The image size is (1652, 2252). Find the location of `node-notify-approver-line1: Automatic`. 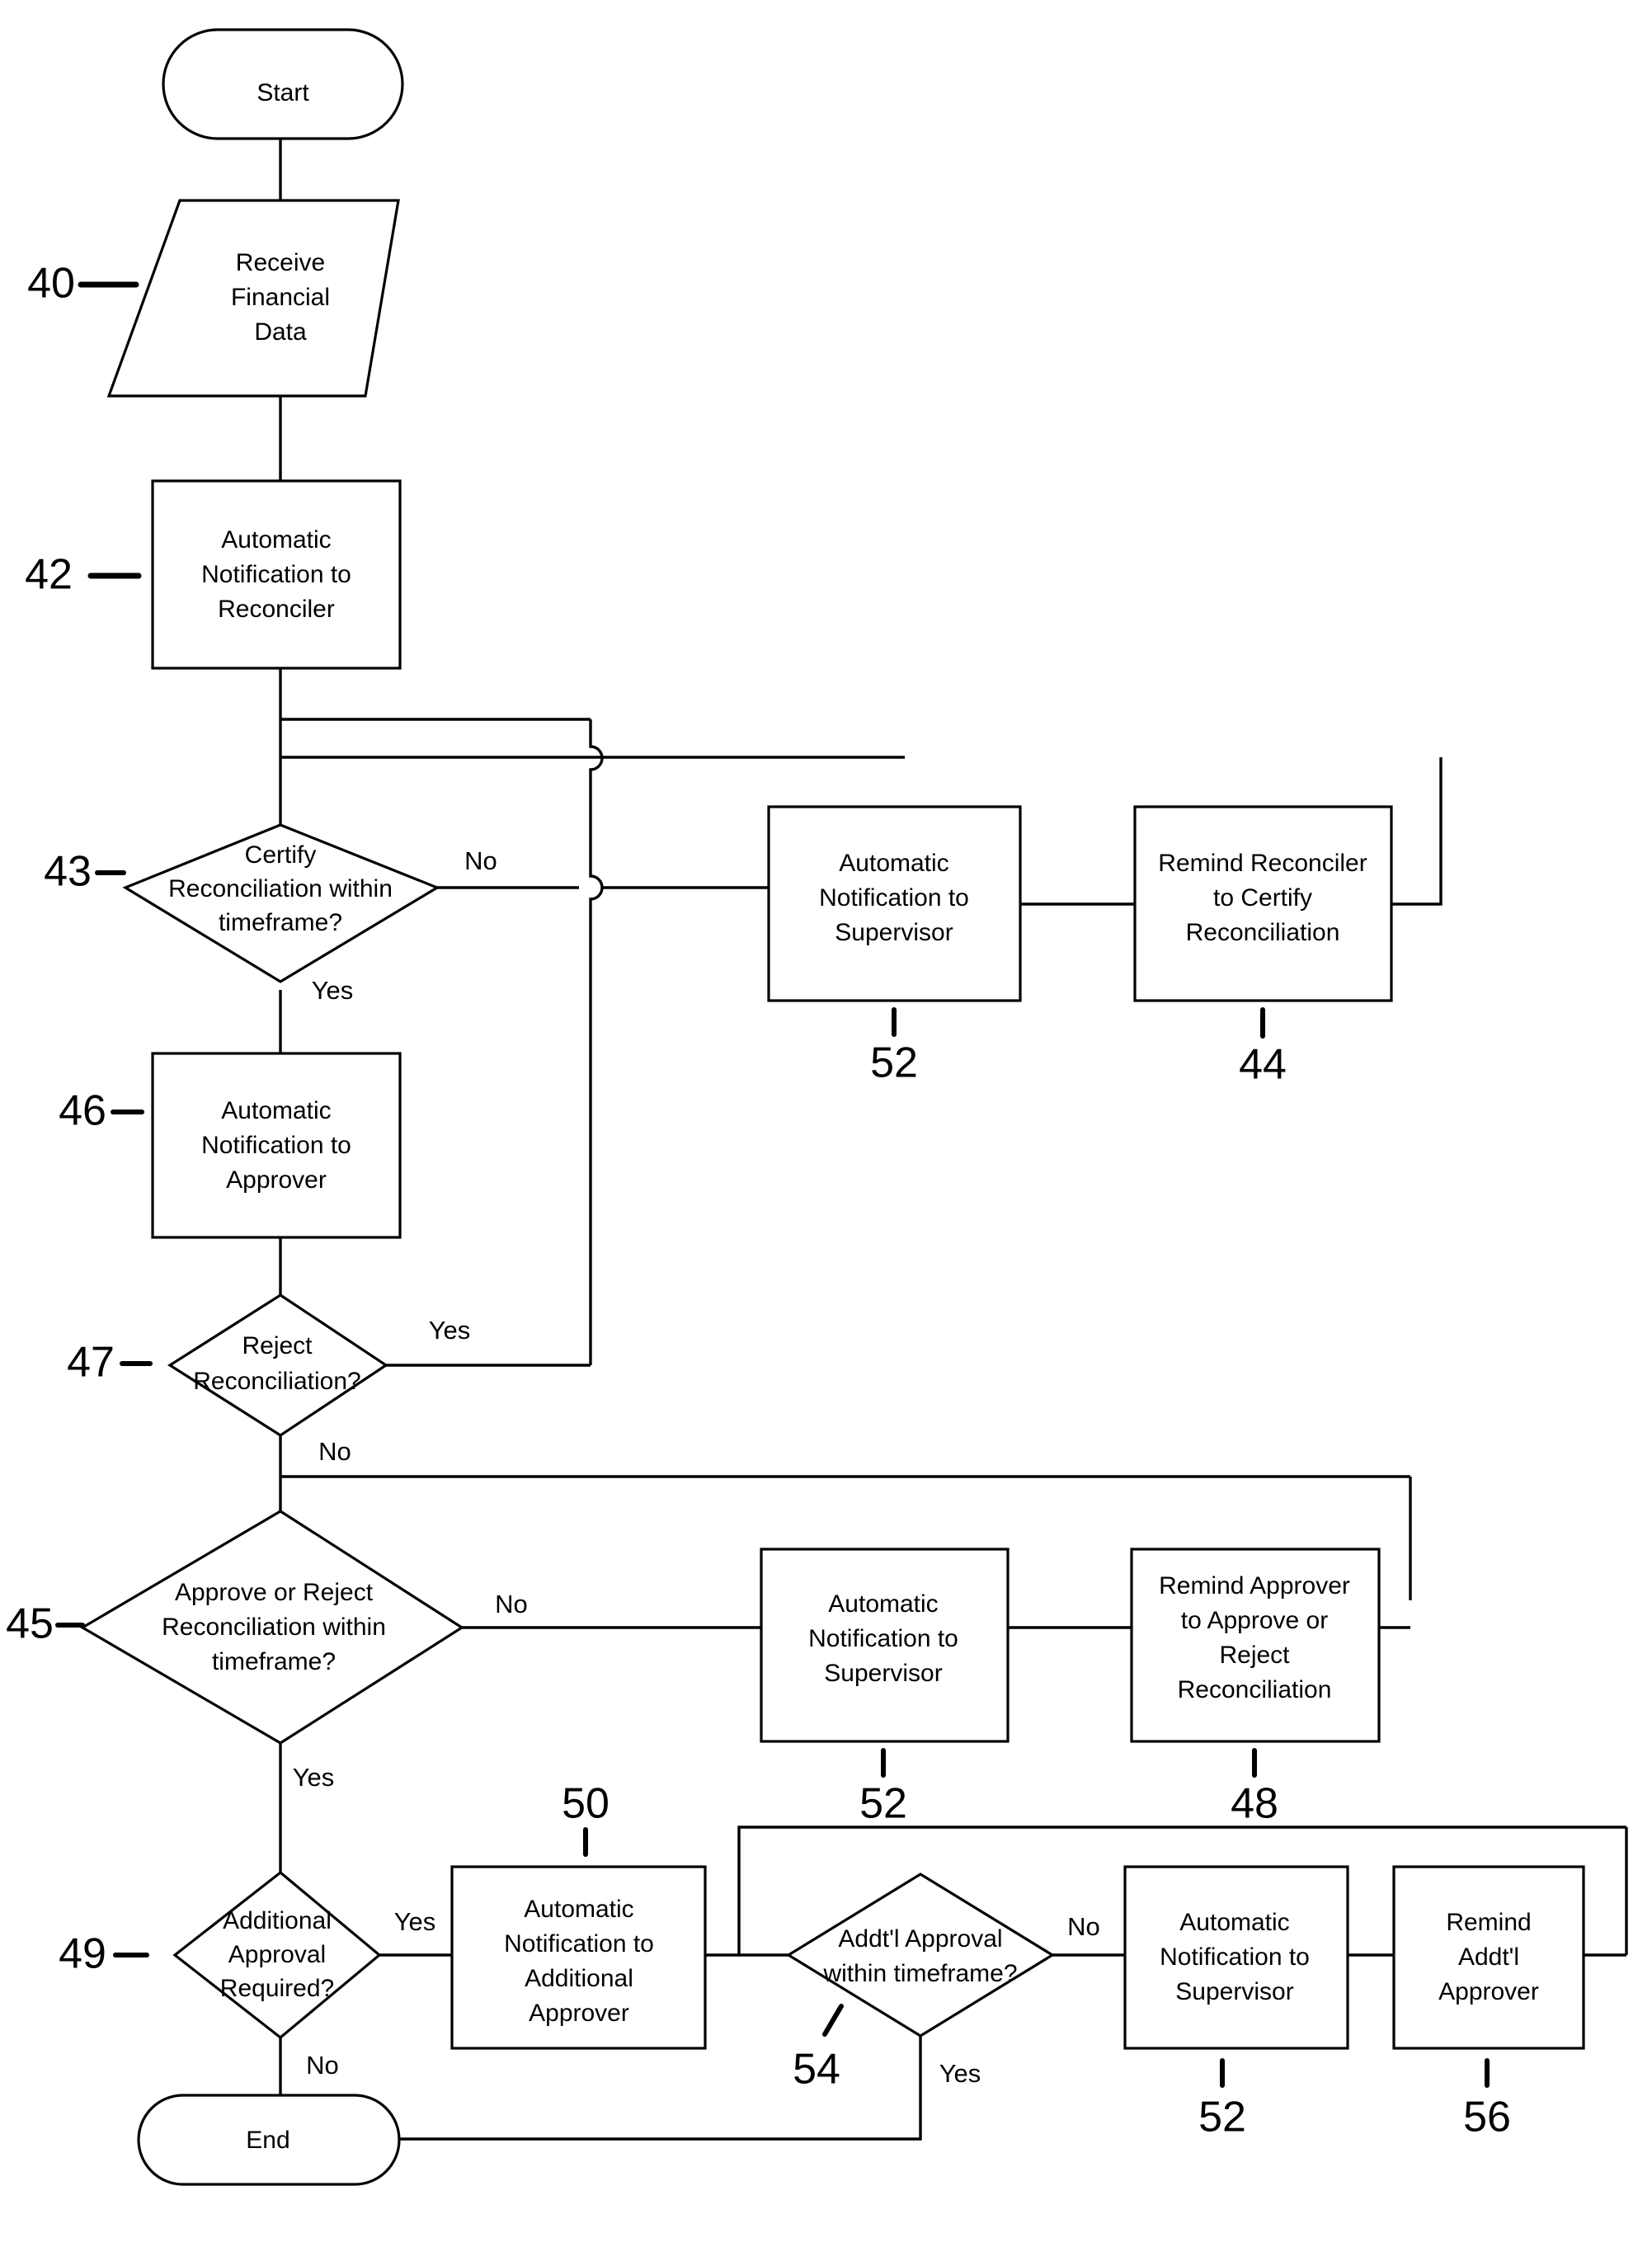

node-notify-approver-line1: Automatic is located at coordinates (276, 1110).